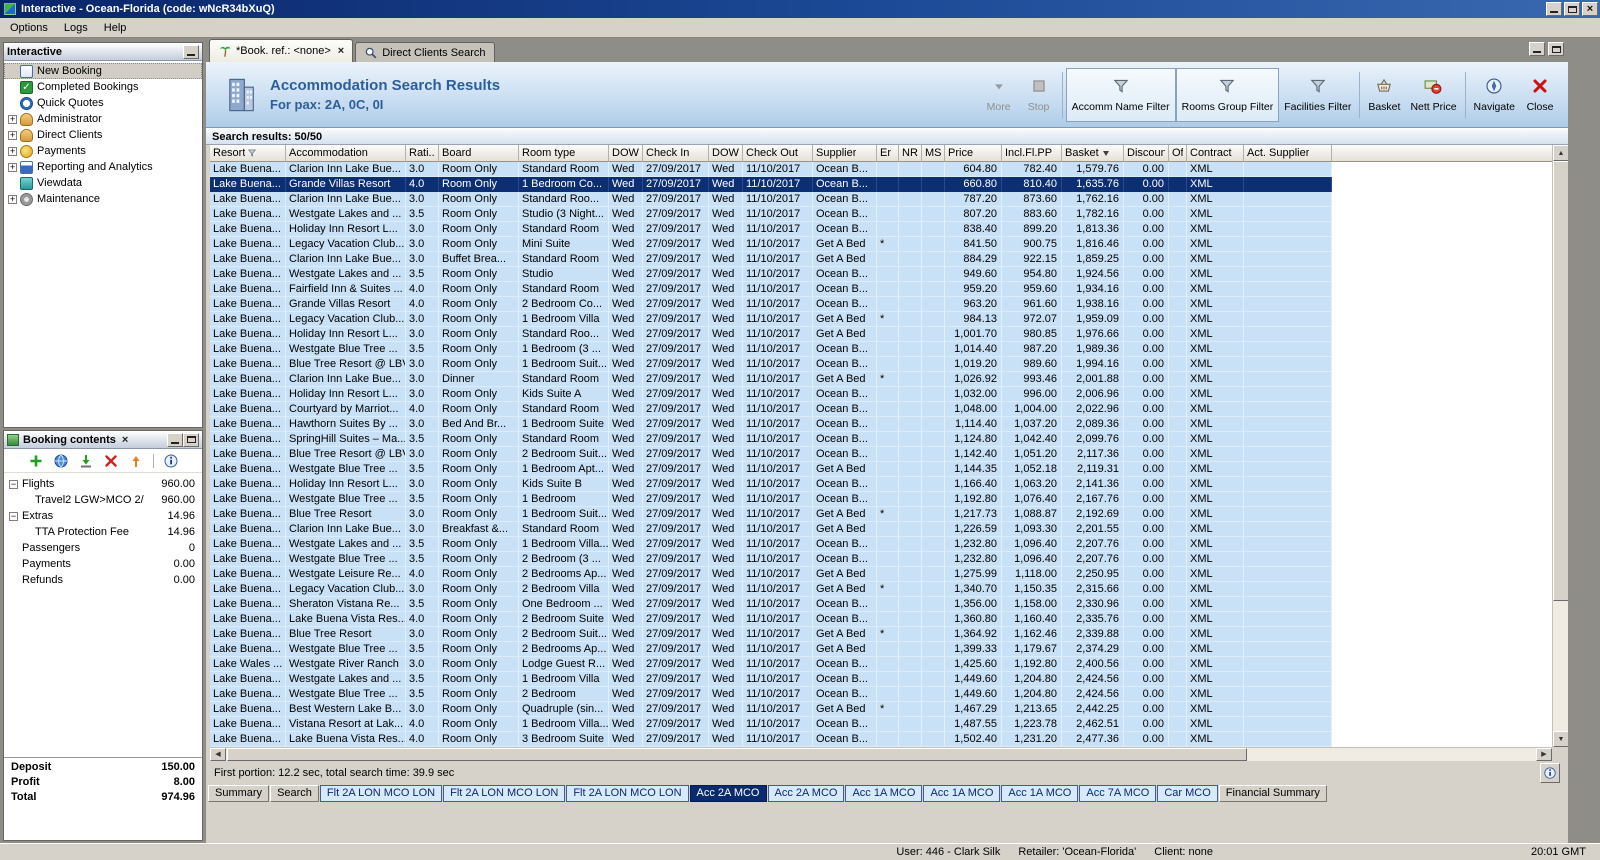 This screenshot has width=1600, height=860. Describe the element at coordinates (61, 461) in the screenshot. I see `world-icon` at that location.